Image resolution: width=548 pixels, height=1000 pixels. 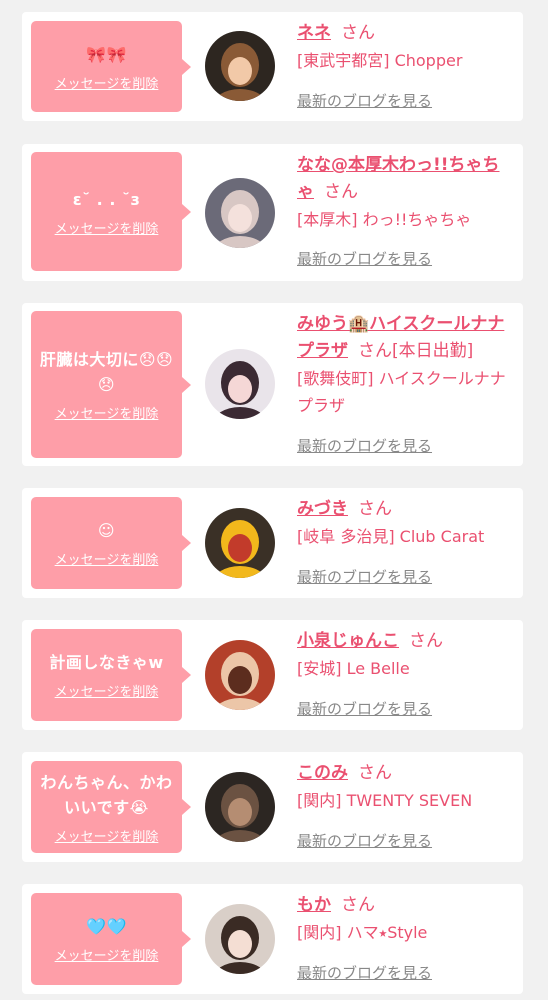 What do you see at coordinates (314, 33) in the screenshot?
I see `profile-name-link: ネネ` at bounding box center [314, 33].